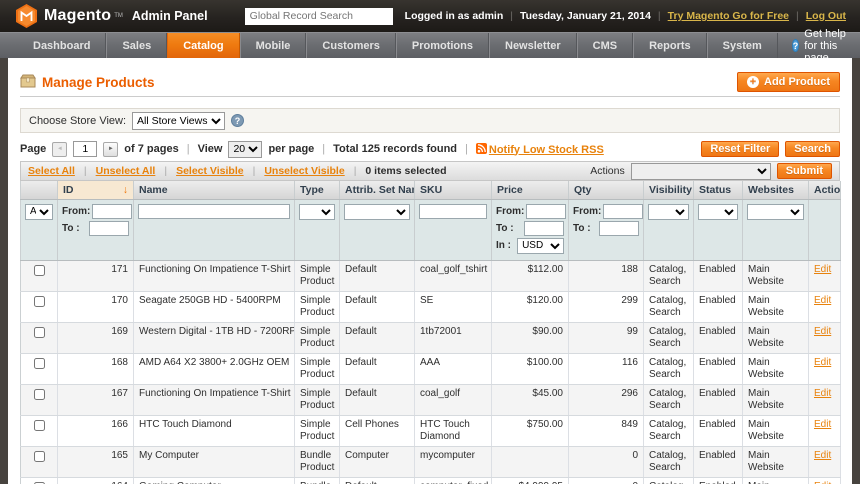 The image size is (860, 484). I want to click on unselect-all-link: Unselect All, so click(126, 171).